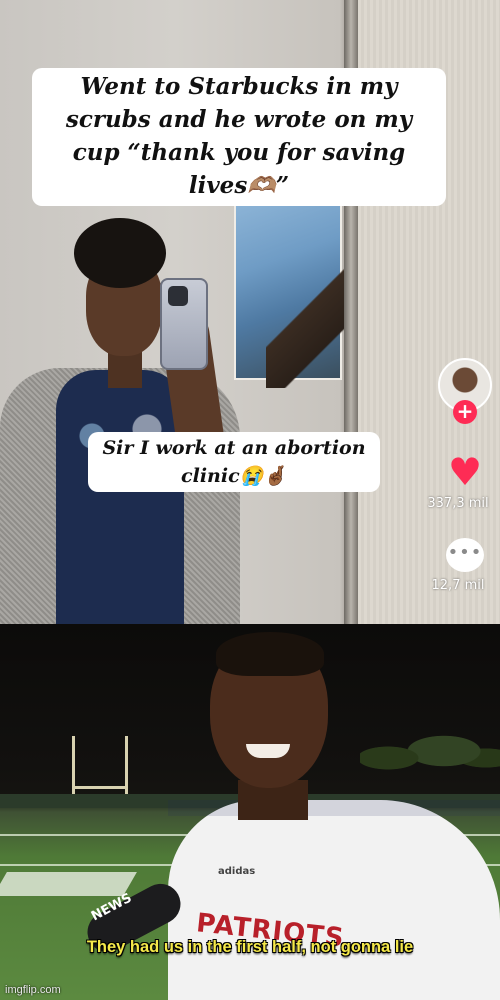 The width and height of the screenshot is (500, 1000). Describe the element at coordinates (239, 152) in the screenshot. I see `caption-line: cup “thank you for saving` at that location.